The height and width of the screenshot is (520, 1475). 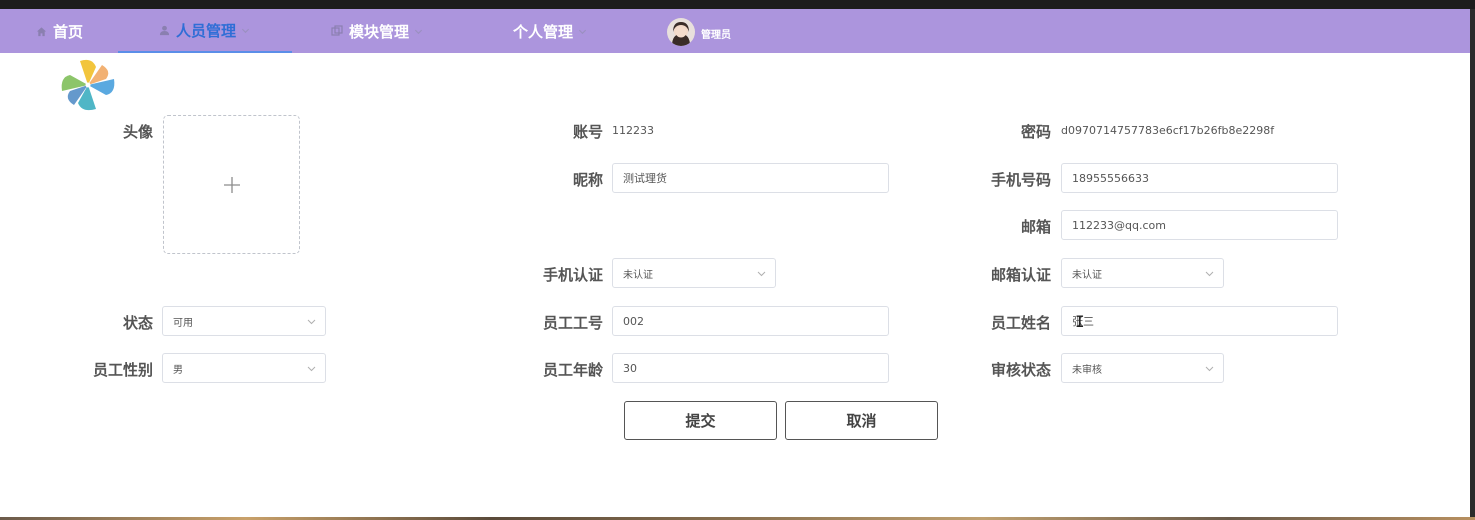 What do you see at coordinates (633, 321) in the screenshot?
I see `emp-no-value: 002` at bounding box center [633, 321].